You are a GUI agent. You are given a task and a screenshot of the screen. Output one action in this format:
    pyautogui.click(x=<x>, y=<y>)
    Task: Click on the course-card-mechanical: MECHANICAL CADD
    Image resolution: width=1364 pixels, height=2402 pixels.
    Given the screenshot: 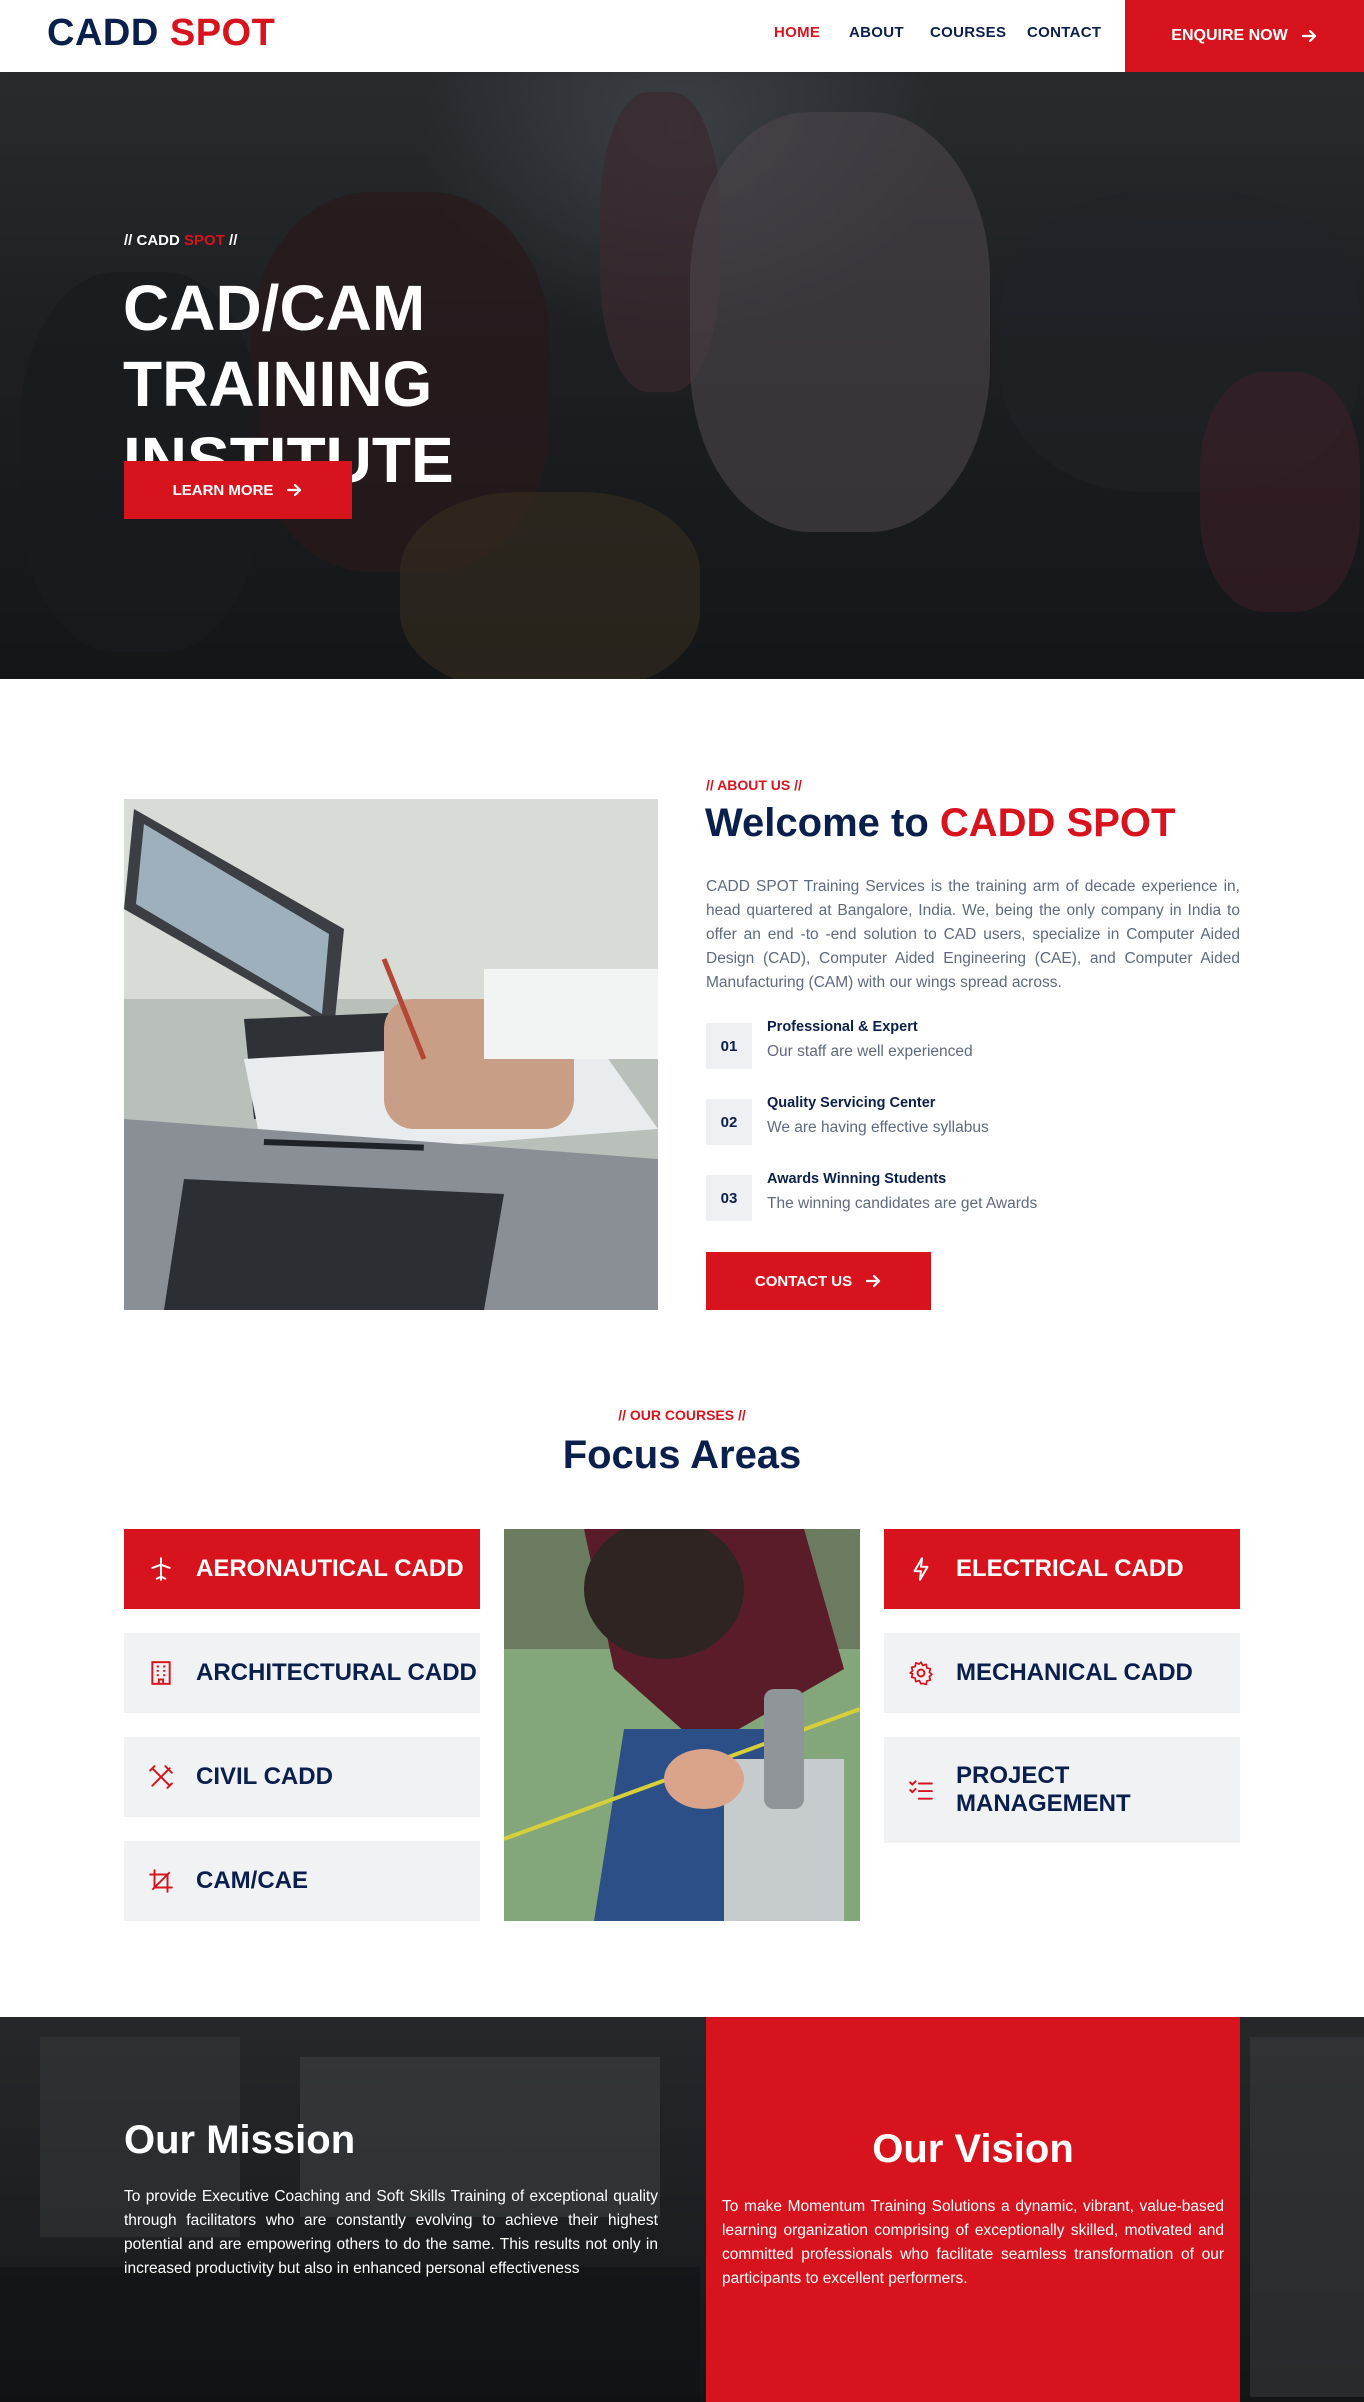 What is the action you would take?
    pyautogui.click(x=1062, y=1673)
    